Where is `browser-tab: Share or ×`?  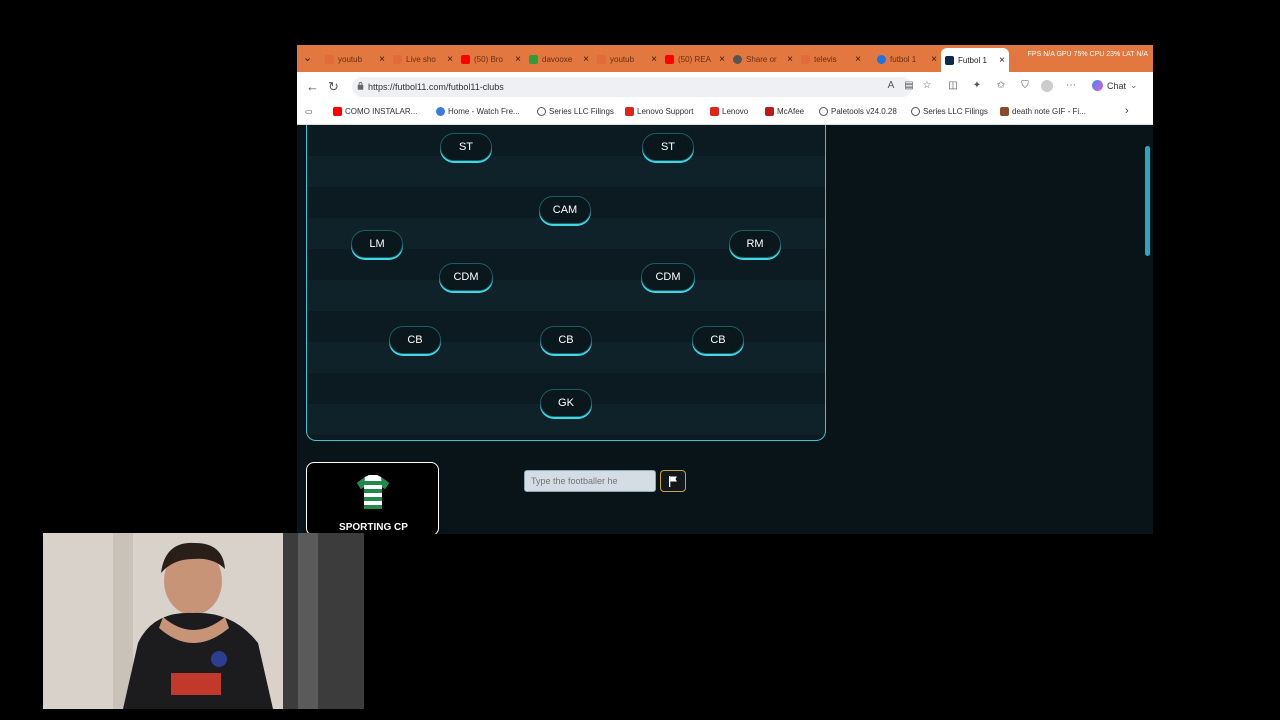 browser-tab: Share or × is located at coordinates (763, 59).